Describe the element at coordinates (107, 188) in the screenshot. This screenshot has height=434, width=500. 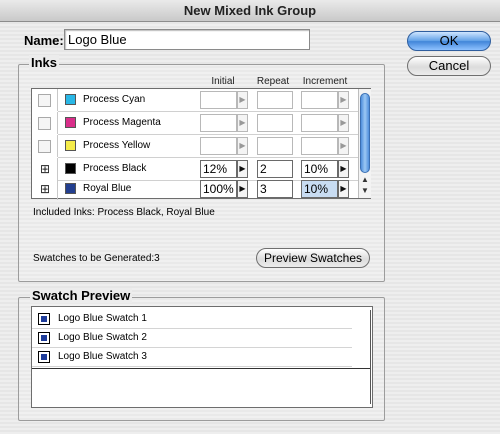
I see `ink-name: Royal Blue` at that location.